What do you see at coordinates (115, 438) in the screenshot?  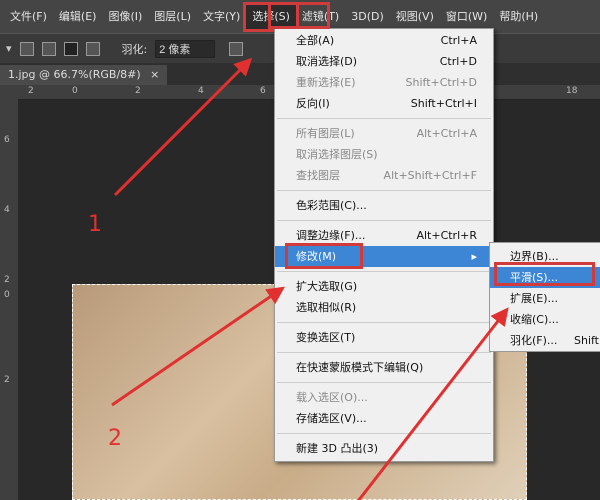 I see `annotation-number-2: 2` at bounding box center [115, 438].